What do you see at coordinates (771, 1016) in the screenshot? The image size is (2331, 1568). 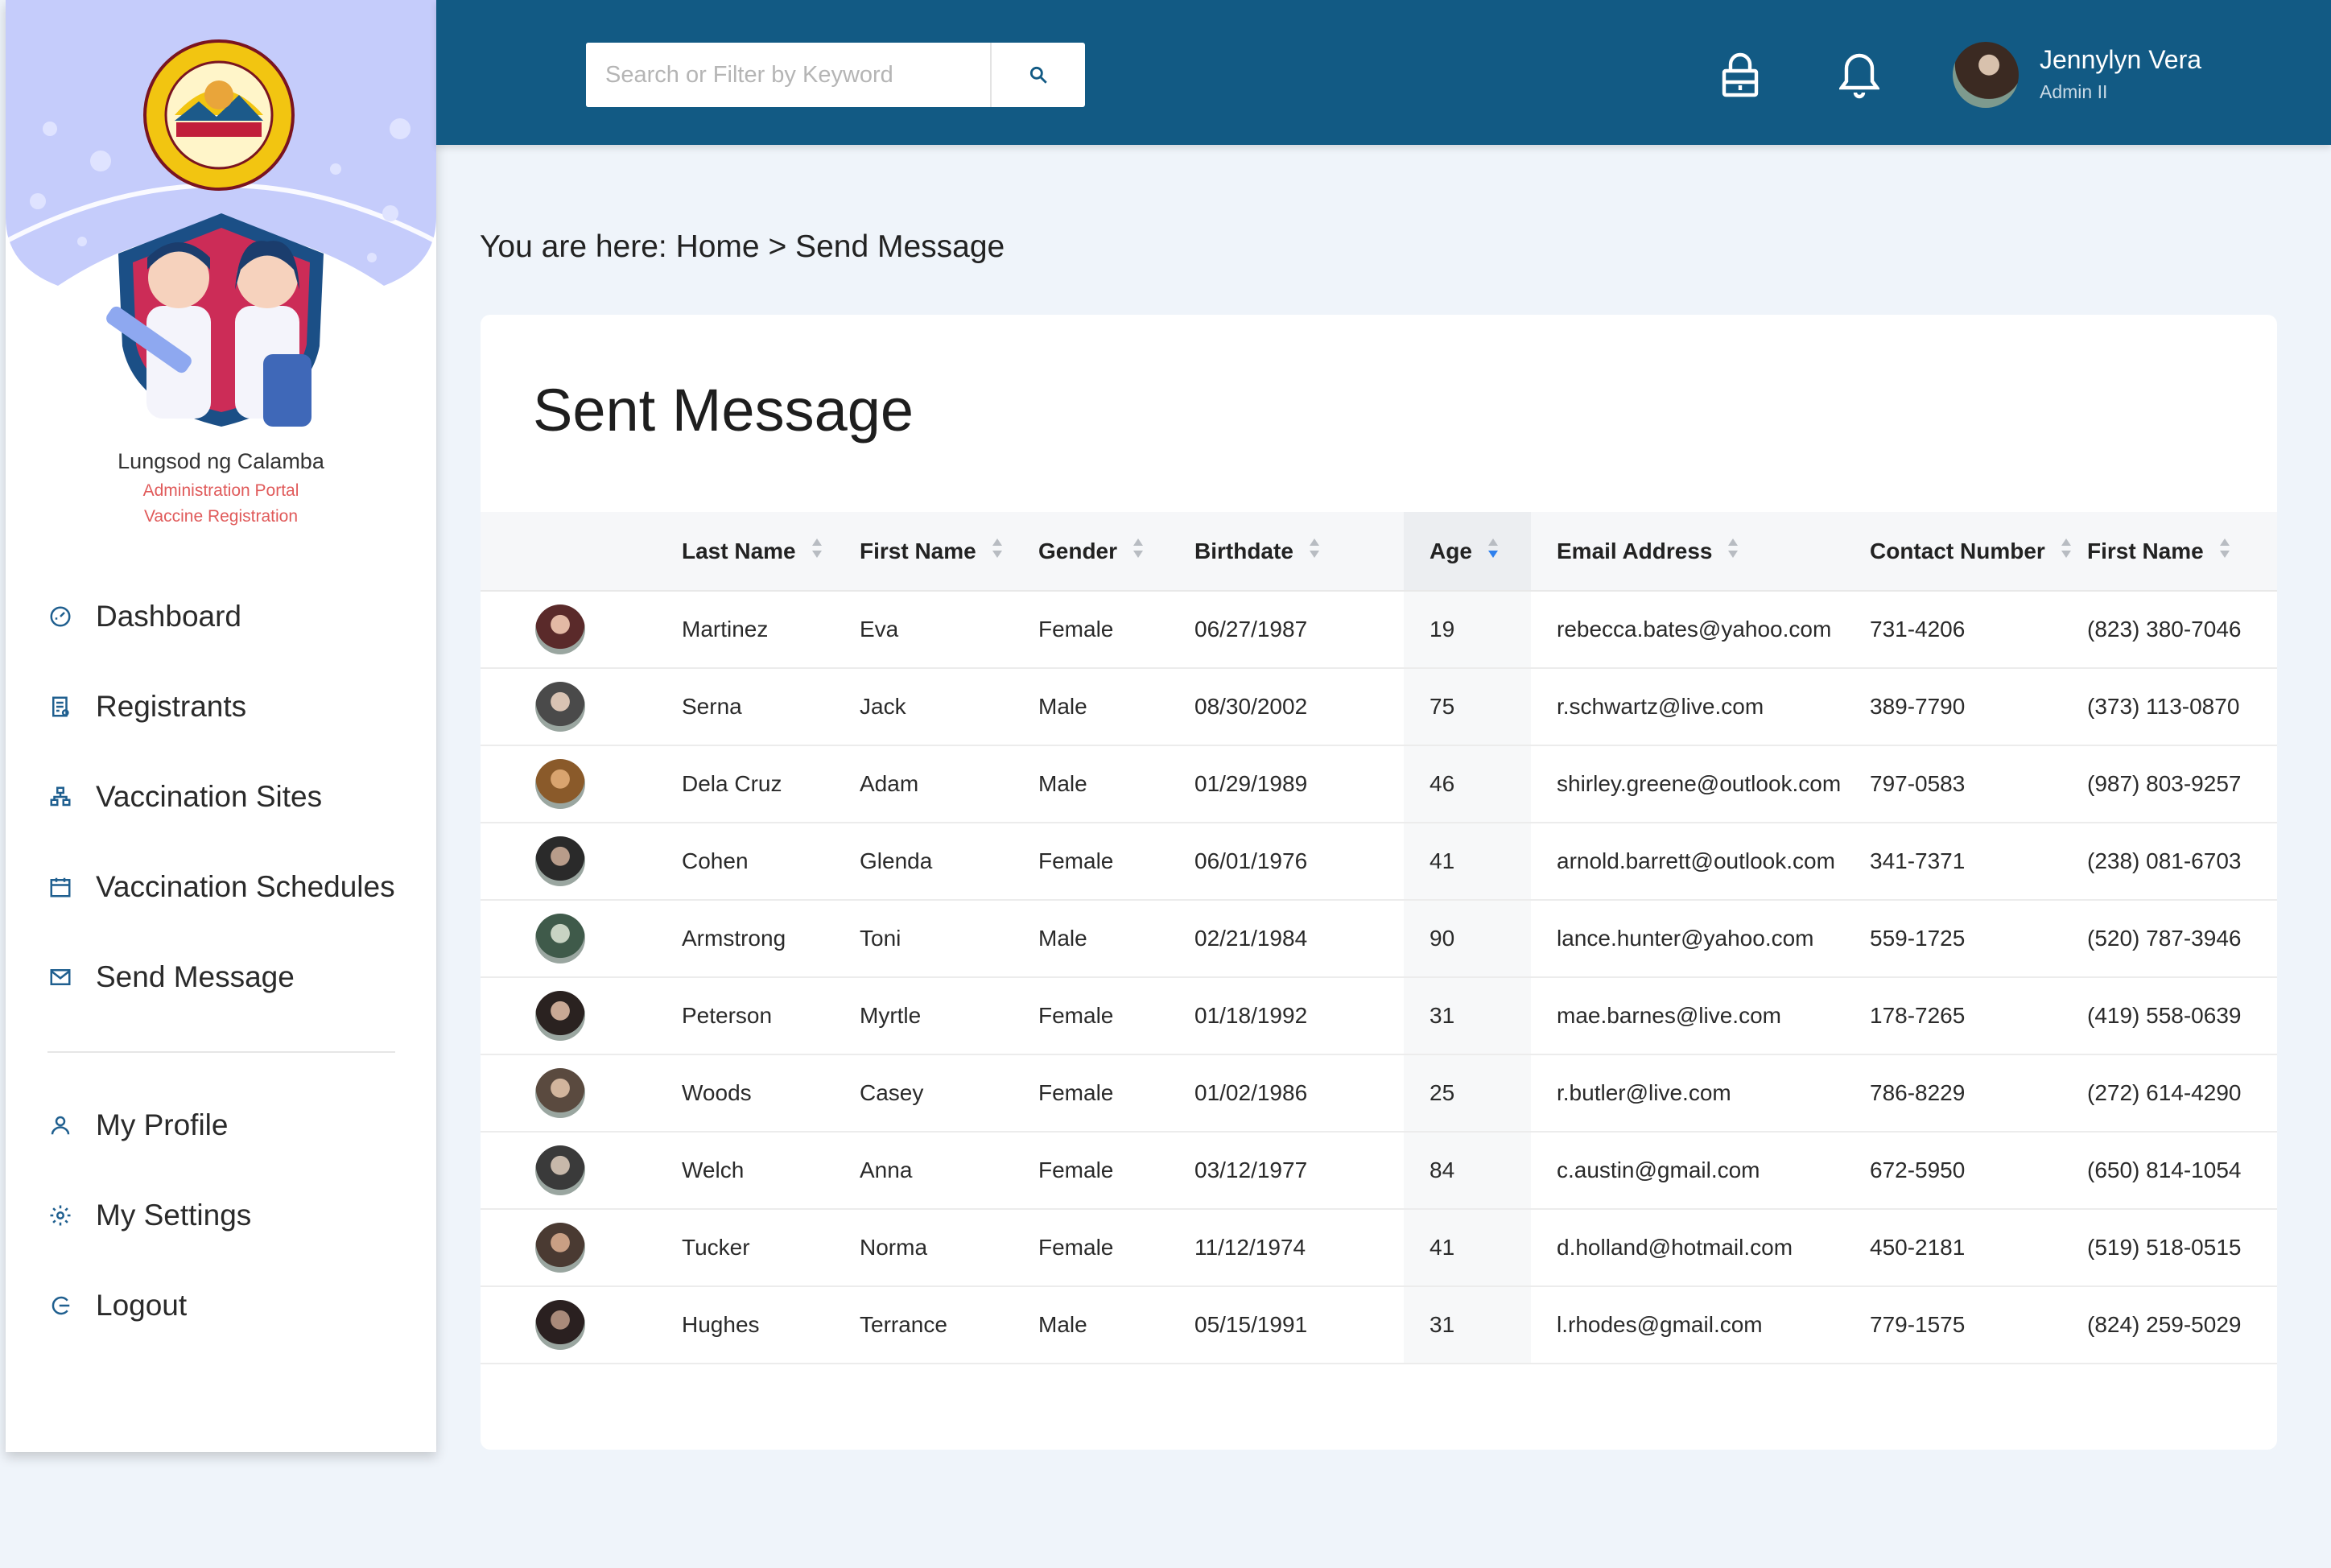 I see `cell-last-name: Peterson` at bounding box center [771, 1016].